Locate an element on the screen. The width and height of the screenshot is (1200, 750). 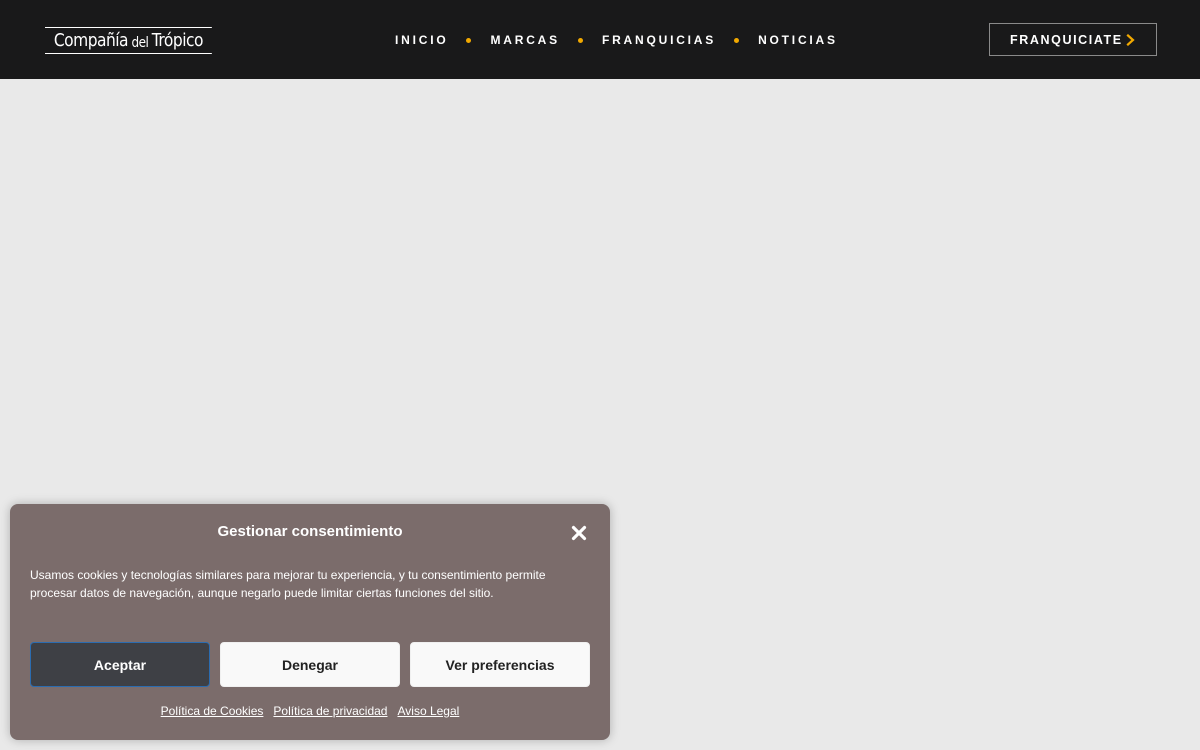
logo-text-part2: del is located at coordinates (140, 42).